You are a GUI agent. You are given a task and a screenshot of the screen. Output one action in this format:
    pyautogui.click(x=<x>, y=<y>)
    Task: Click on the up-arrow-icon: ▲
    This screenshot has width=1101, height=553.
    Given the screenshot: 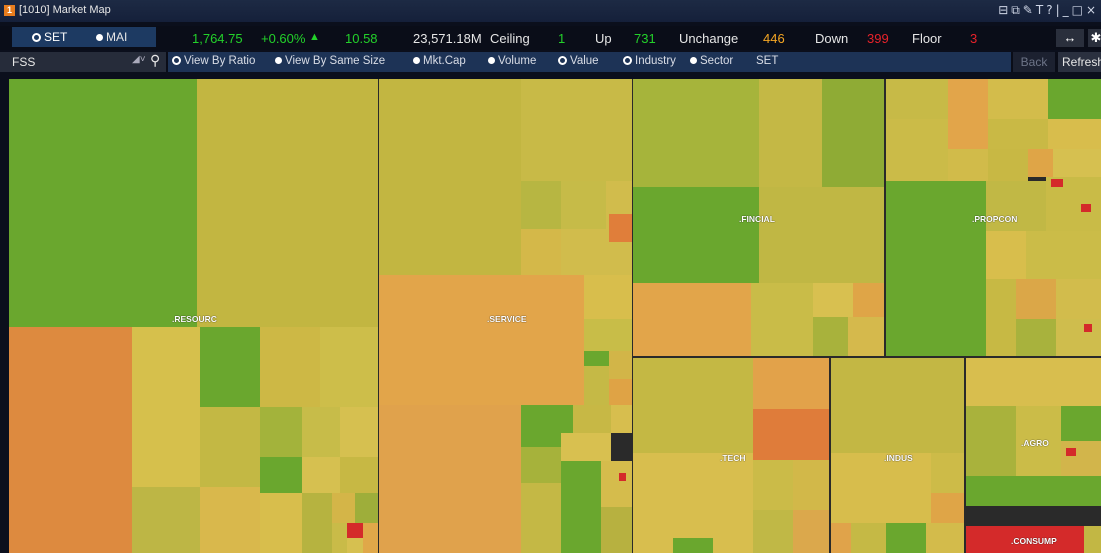 What is the action you would take?
    pyautogui.click(x=314, y=37)
    